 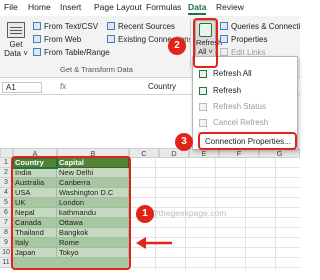 What do you see at coordinates (63, 86) in the screenshot?
I see `fx-icon: fx` at bounding box center [63, 86].